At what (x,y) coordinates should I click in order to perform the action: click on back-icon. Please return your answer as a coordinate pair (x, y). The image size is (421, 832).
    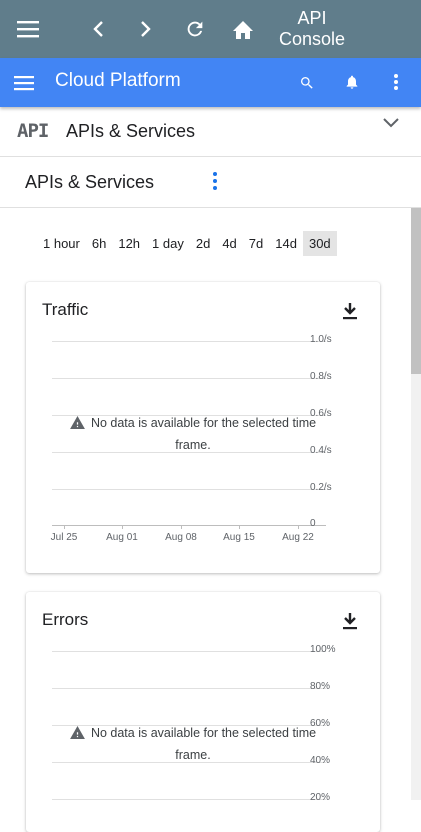
    Looking at the image, I should click on (98, 29).